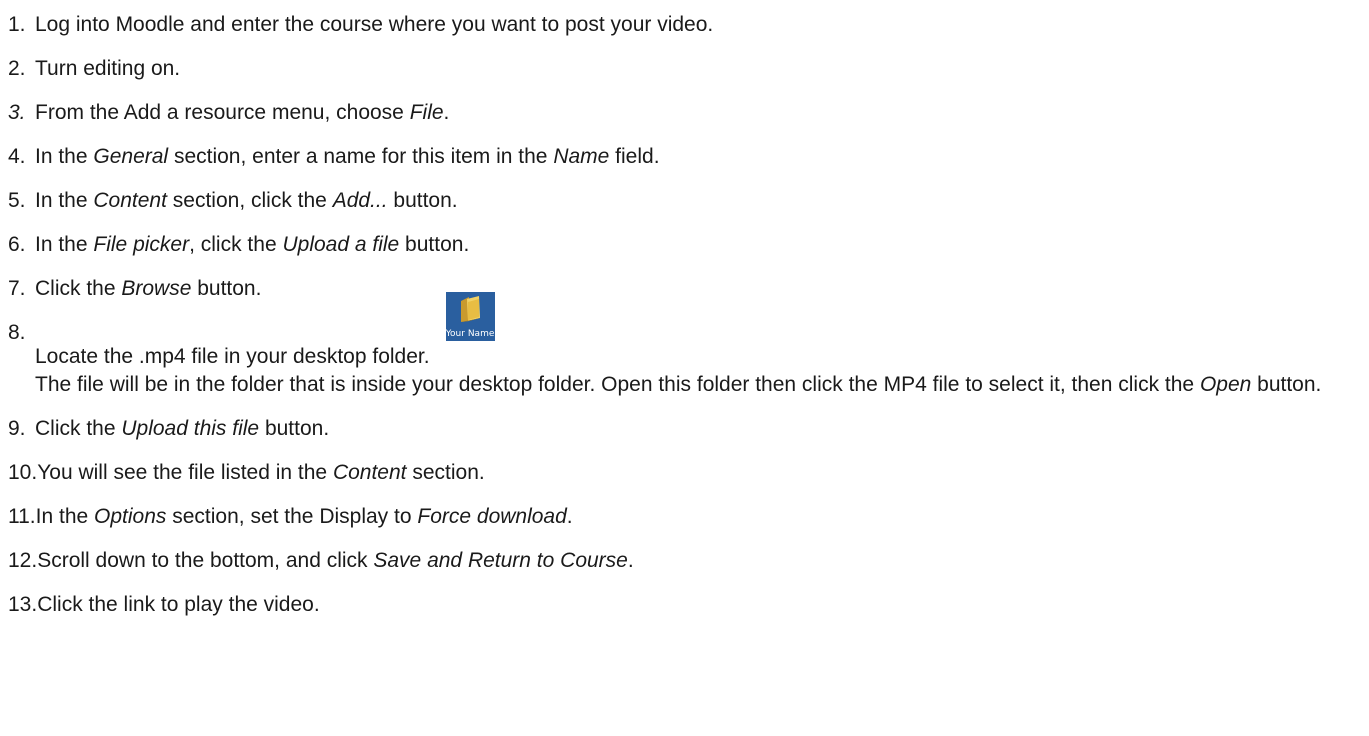 The width and height of the screenshot is (1369, 736). What do you see at coordinates (17, 24) in the screenshot?
I see `step-number: 1.` at bounding box center [17, 24].